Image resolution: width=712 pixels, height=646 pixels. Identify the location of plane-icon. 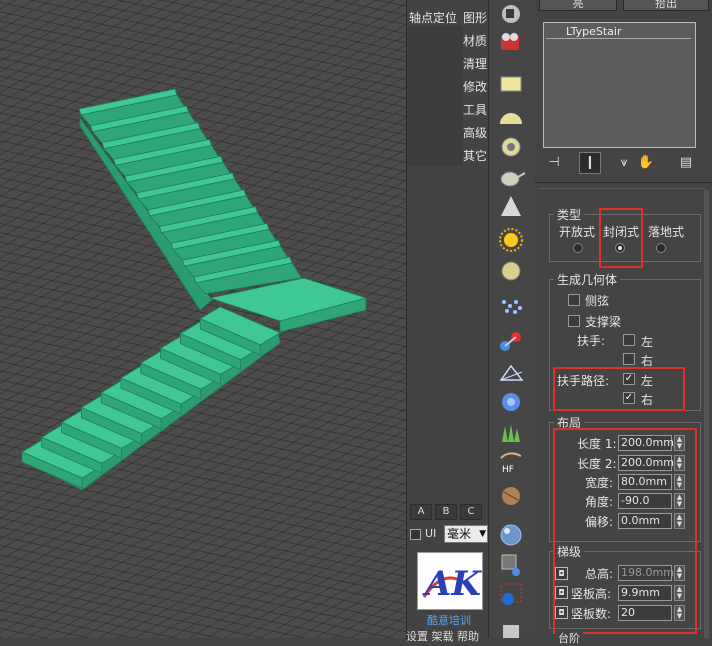
(511, 84).